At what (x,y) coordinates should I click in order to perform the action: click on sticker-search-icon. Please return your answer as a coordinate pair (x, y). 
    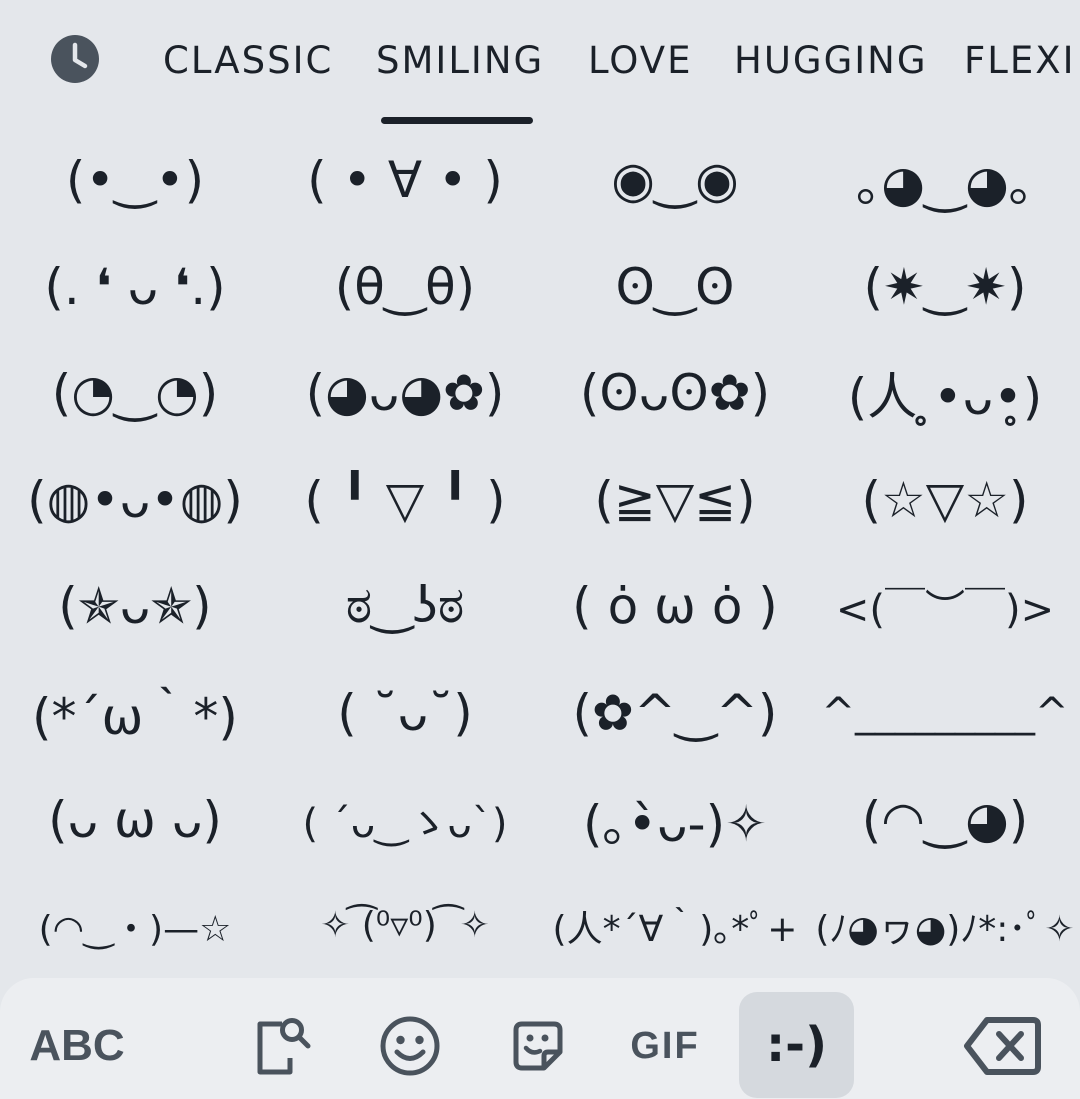
    Looking at the image, I should click on (284, 1046).